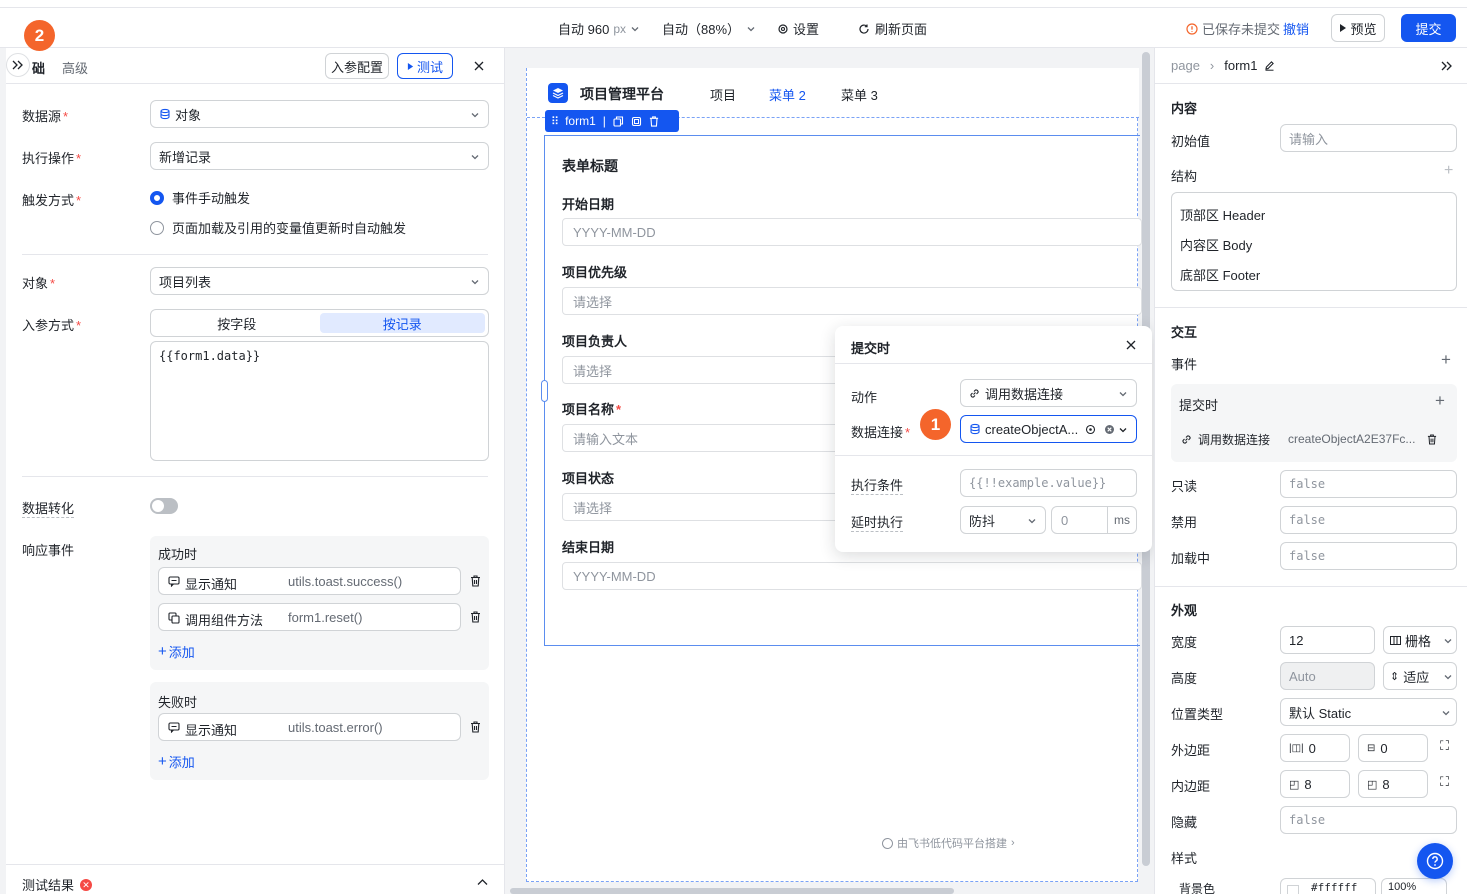 The height and width of the screenshot is (894, 1467). I want to click on trigger-manual-label: 事件手动触发, so click(211, 198).